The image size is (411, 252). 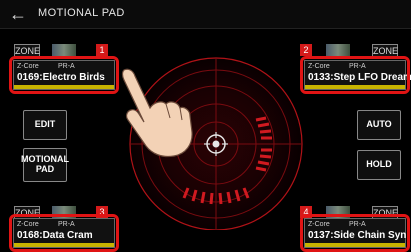 I want to click on hold-button-label: HOLD, so click(x=379, y=164).